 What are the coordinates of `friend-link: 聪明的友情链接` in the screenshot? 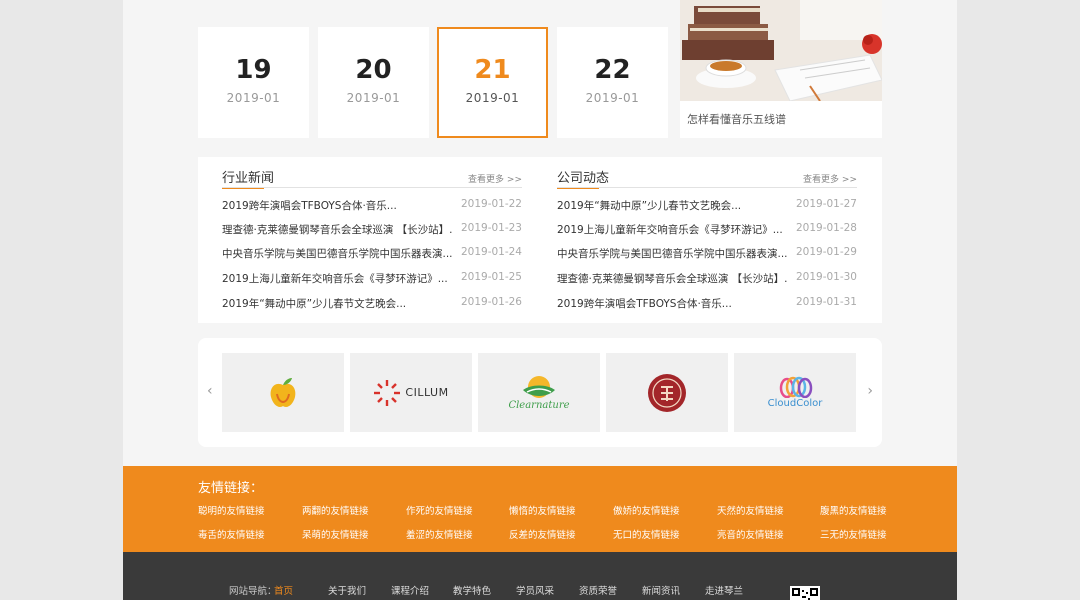 It's located at (231, 510).